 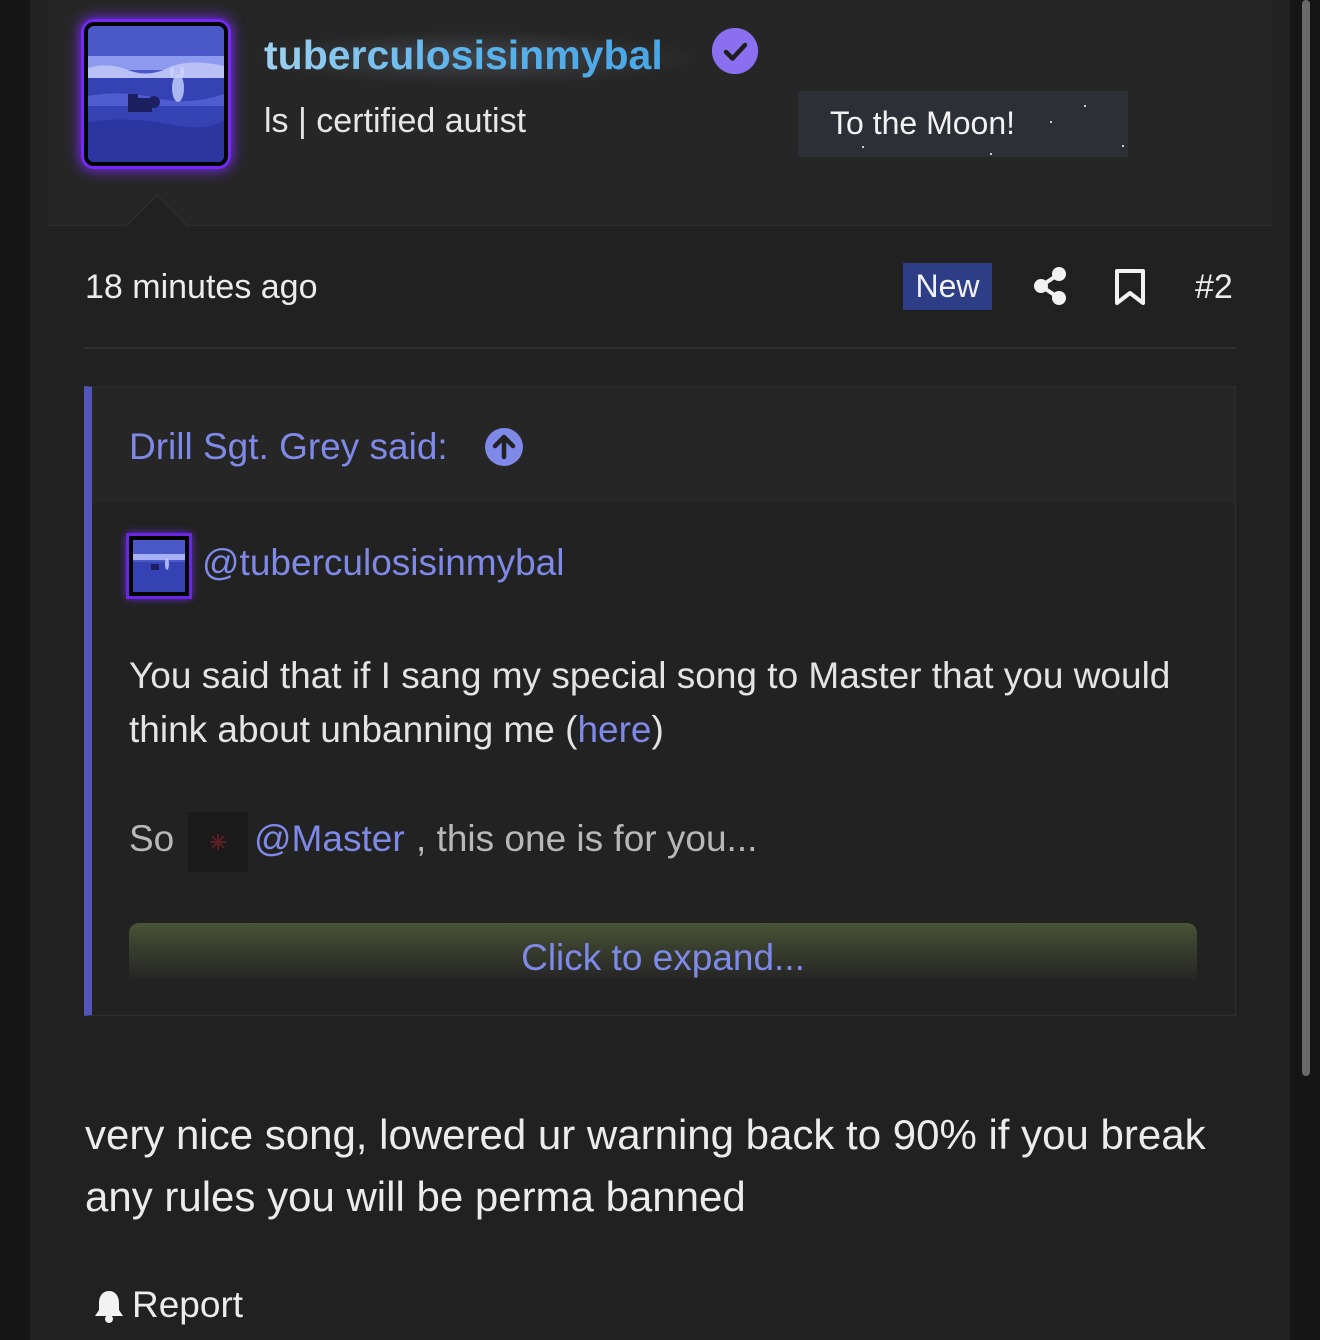 What do you see at coordinates (109, 1306) in the screenshot?
I see `bell-icon` at bounding box center [109, 1306].